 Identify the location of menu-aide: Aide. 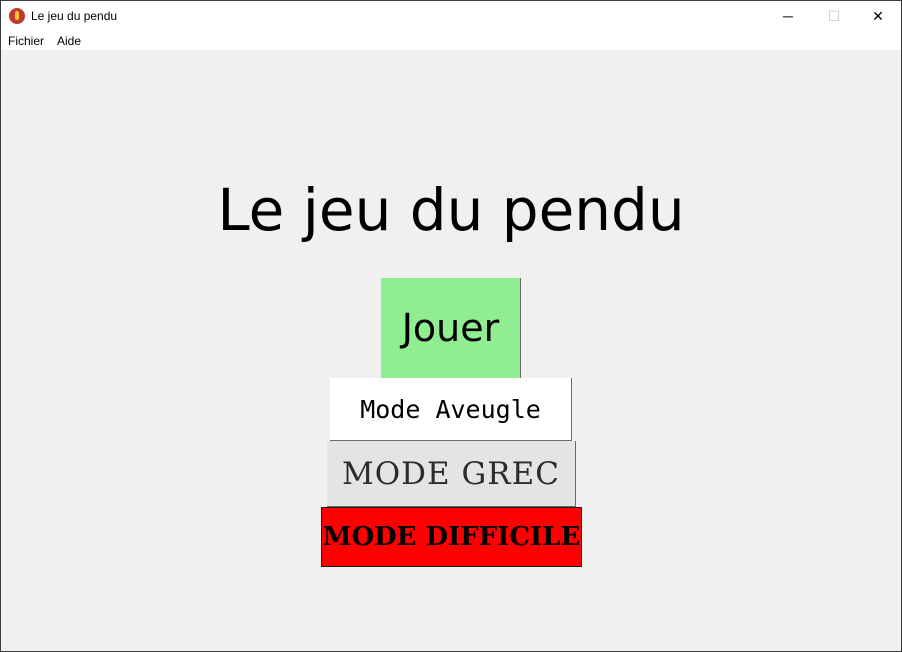
(69, 41).